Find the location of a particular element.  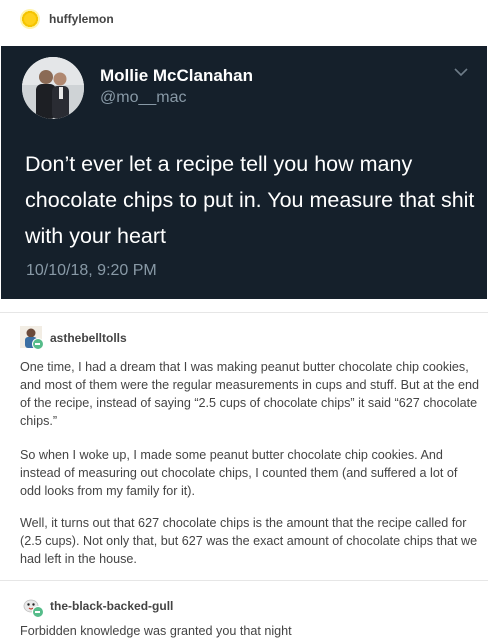

tweet-handle: @mo__mac is located at coordinates (143, 98).